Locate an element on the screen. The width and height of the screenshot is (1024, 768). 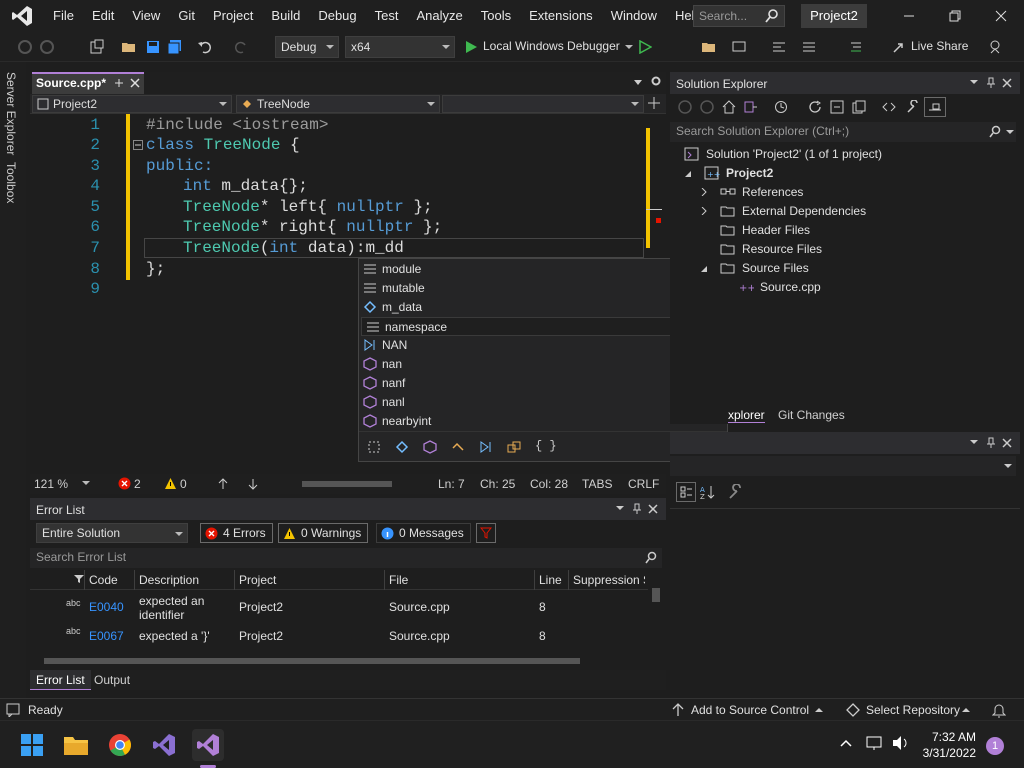
column-project: Project is located at coordinates (257, 580).